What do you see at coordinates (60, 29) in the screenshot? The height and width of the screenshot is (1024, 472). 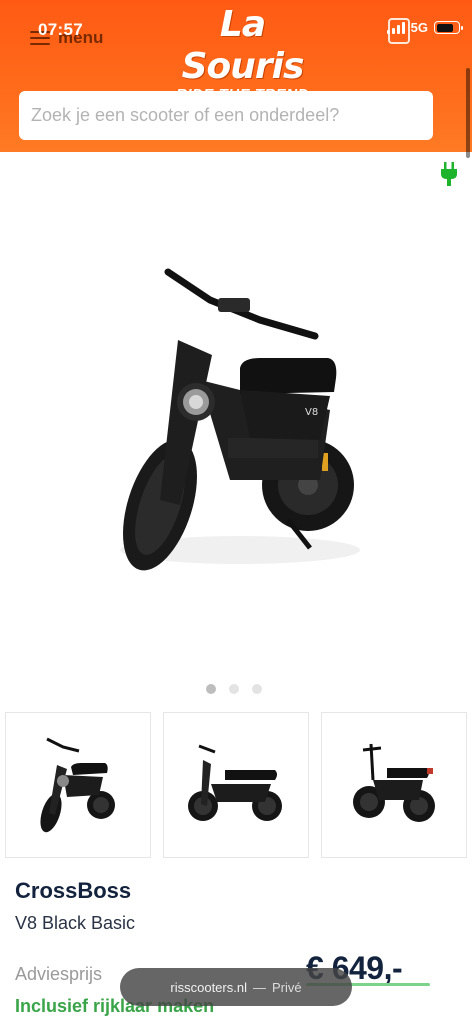 I see `status-time: 07:57` at bounding box center [60, 29].